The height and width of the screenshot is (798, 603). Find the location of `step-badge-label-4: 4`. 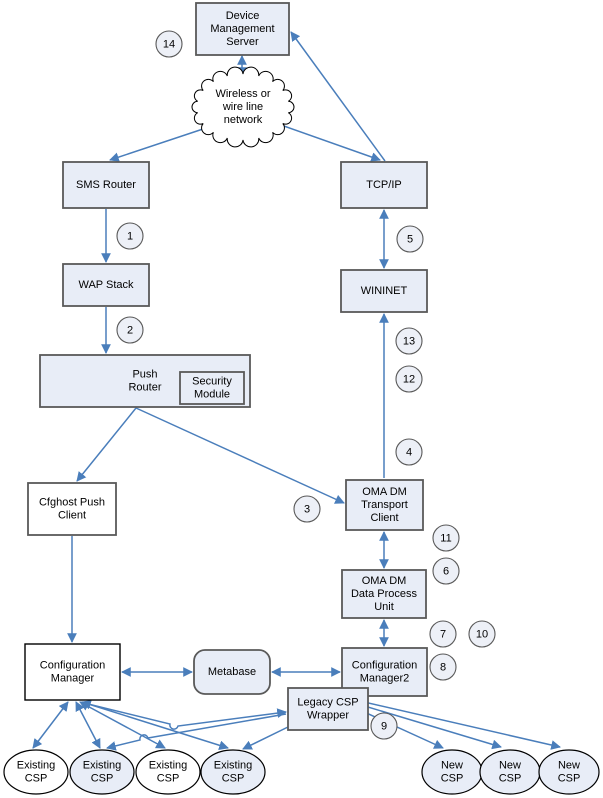

step-badge-label-4: 4 is located at coordinates (409, 452).